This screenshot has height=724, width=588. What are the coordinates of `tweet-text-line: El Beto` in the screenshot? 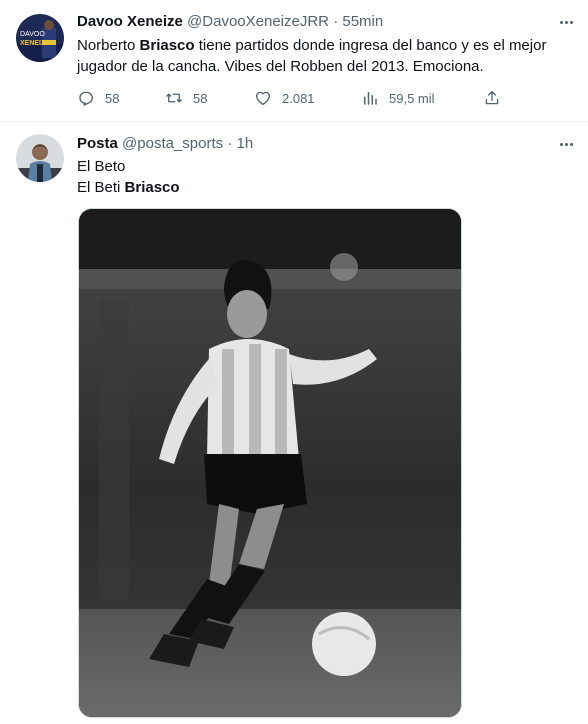 It's located at (101, 166).